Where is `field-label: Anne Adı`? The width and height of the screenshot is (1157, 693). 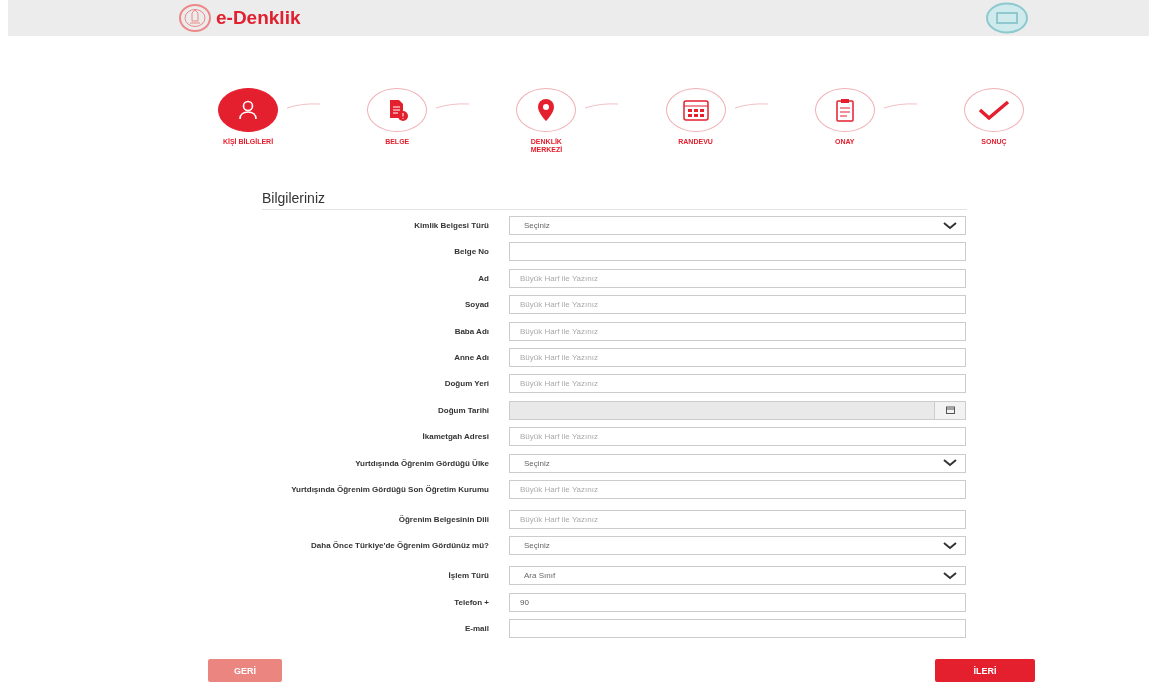
field-label: Anne Adı is located at coordinates (471, 357).